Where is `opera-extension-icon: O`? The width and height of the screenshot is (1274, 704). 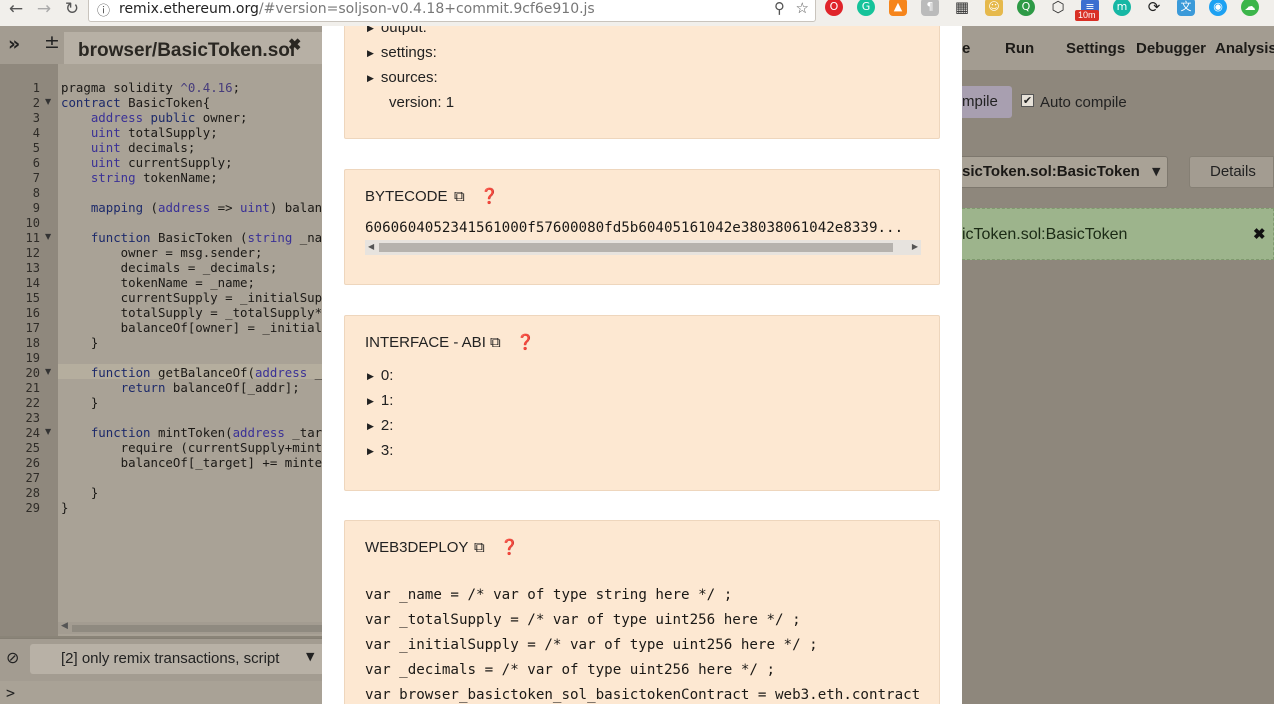 opera-extension-icon: O is located at coordinates (834, 8).